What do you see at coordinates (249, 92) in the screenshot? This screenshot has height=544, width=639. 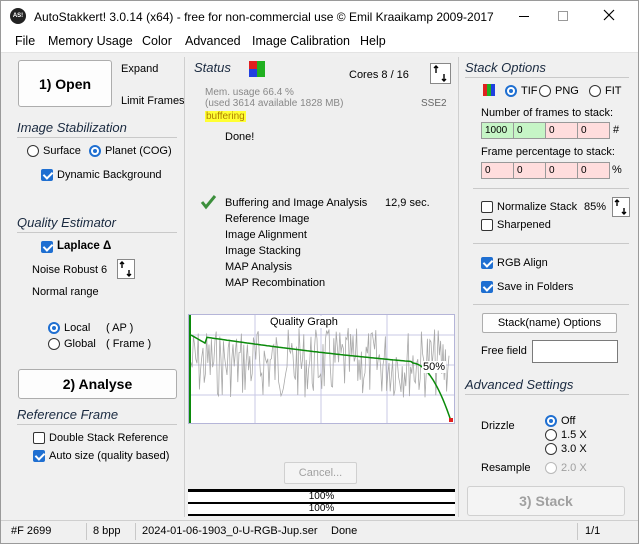 I see `memory-usage-readout: Mem. usage 66.4 %` at bounding box center [249, 92].